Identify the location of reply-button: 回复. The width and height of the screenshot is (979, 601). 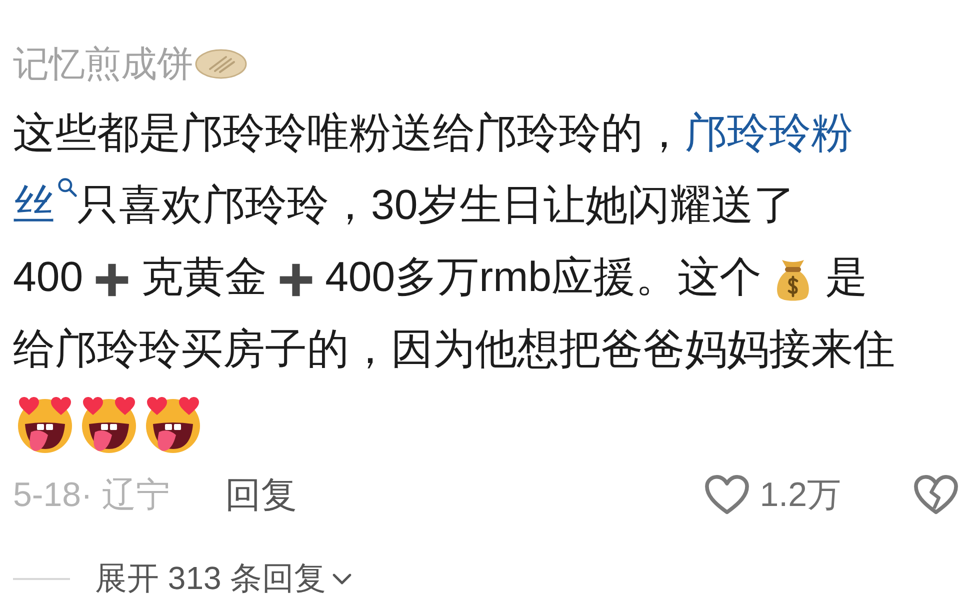
(260, 495).